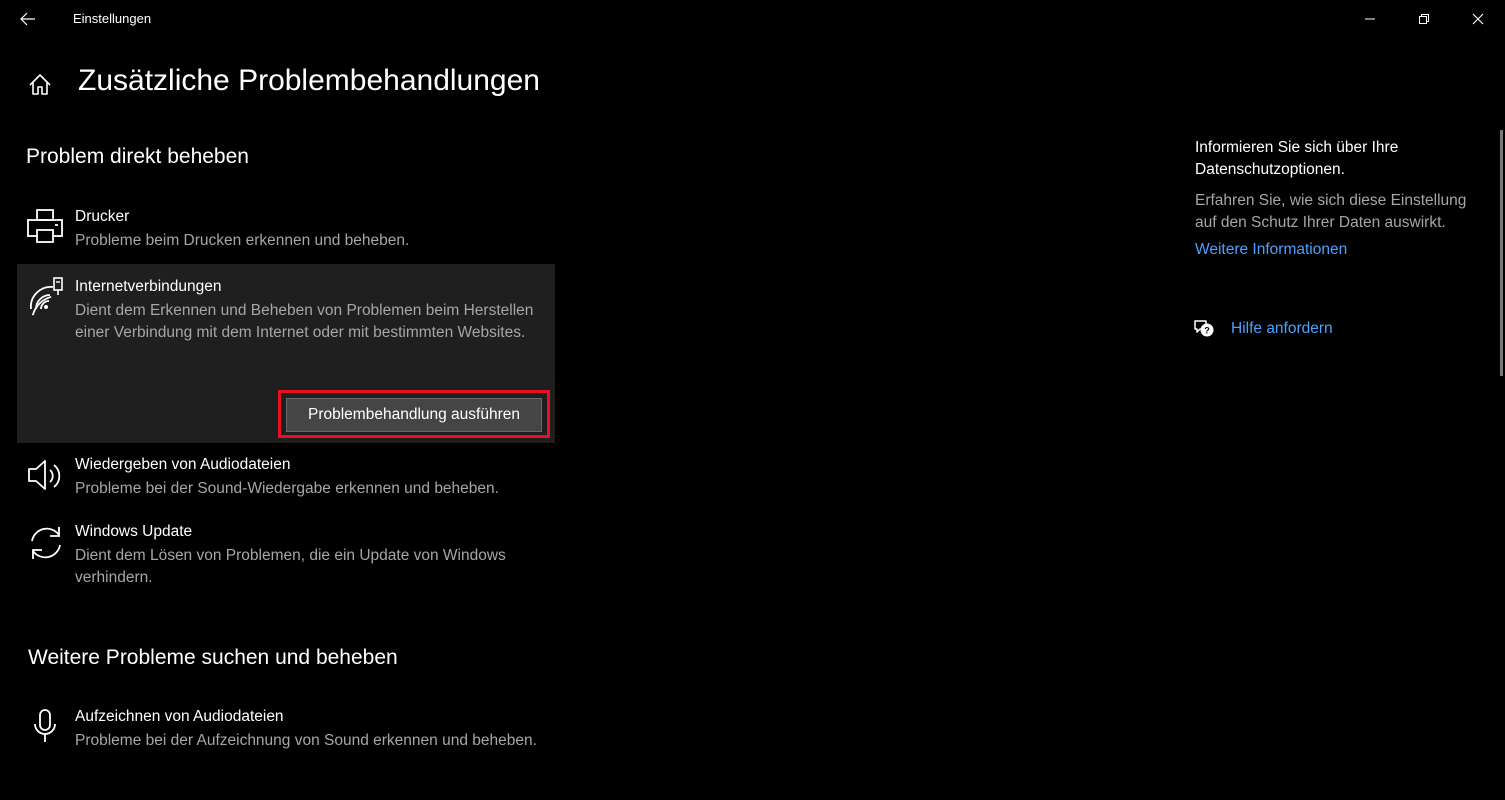 This screenshot has height=800, width=1505. I want to click on minimize-button, so click(1370, 19).